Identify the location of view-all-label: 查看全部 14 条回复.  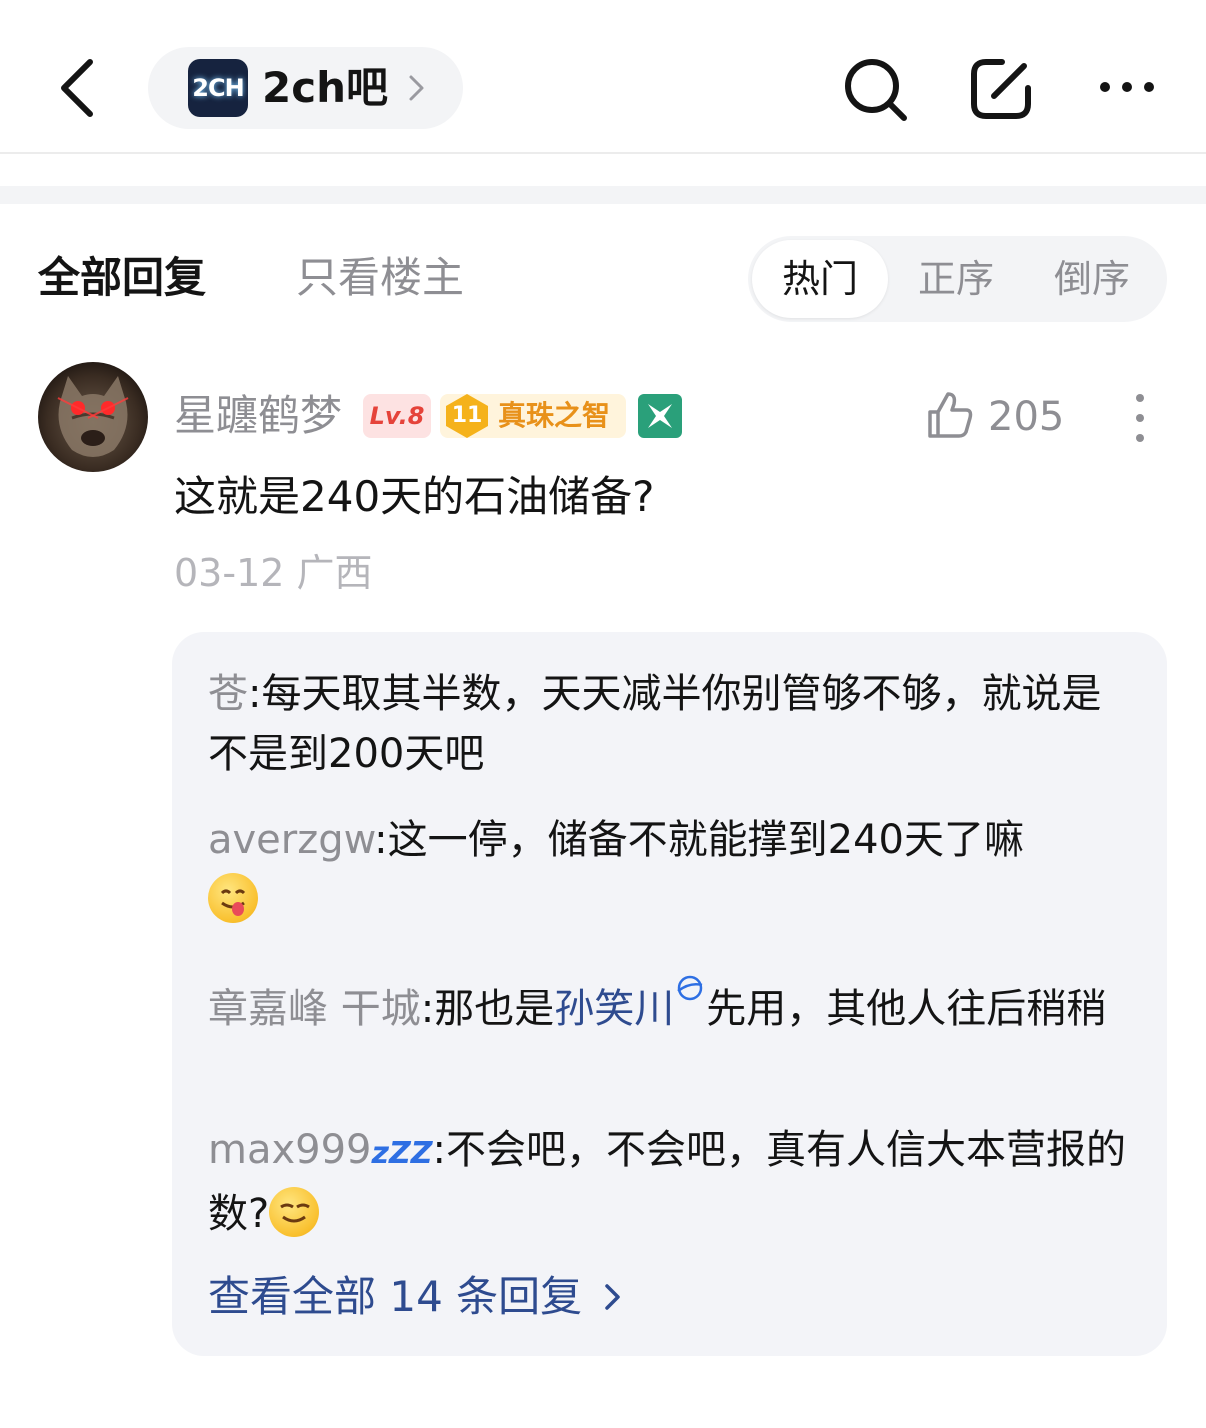
(395, 1296).